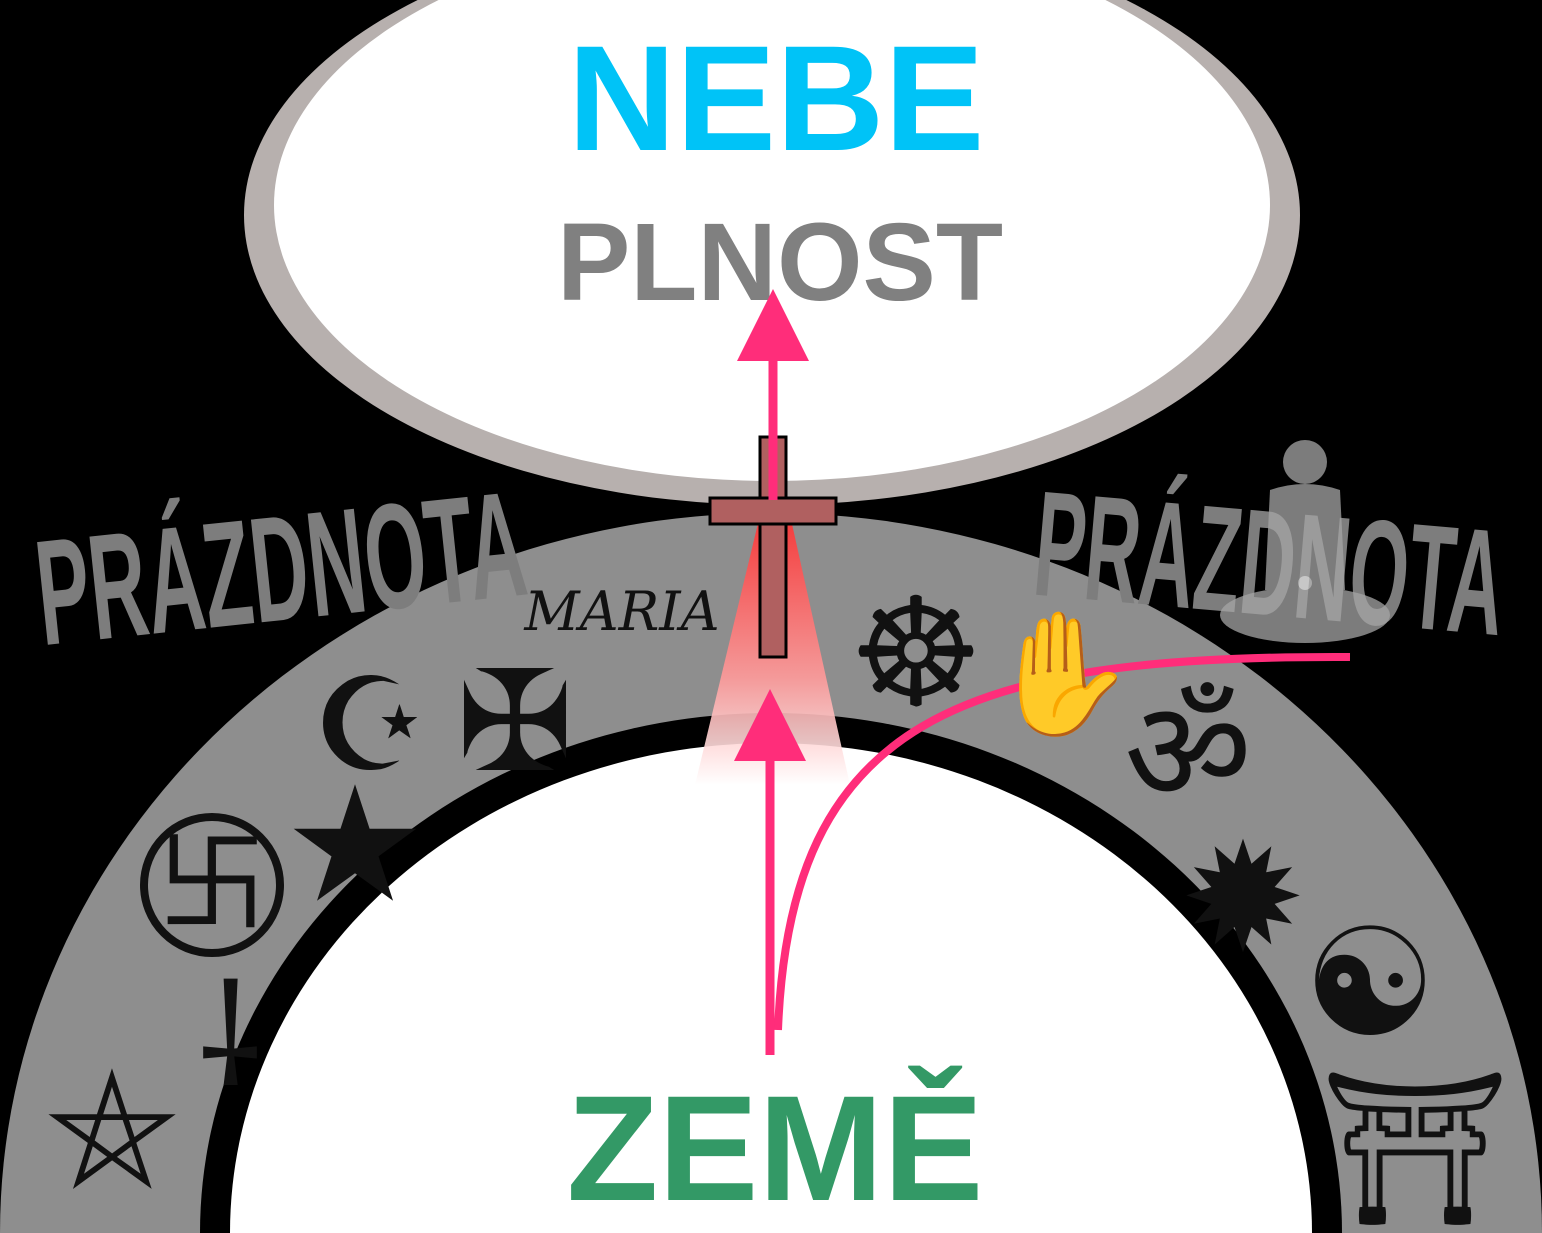 Image resolution: width=1542 pixels, height=1233 pixels. Describe the element at coordinates (916, 654) in the screenshot. I see `dharma-wheel-icon: ☸` at that location.